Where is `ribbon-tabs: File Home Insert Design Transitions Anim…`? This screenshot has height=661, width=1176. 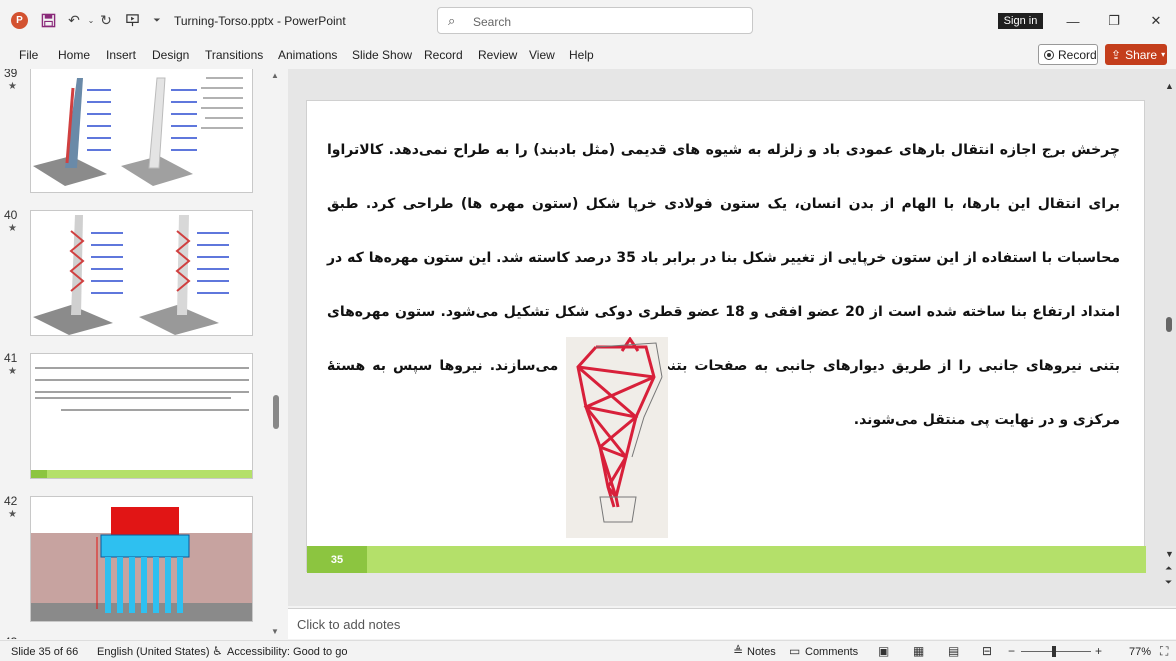
ribbon-tabs: File Home Insert Design Transitions Anim… is located at coordinates (588, 55).